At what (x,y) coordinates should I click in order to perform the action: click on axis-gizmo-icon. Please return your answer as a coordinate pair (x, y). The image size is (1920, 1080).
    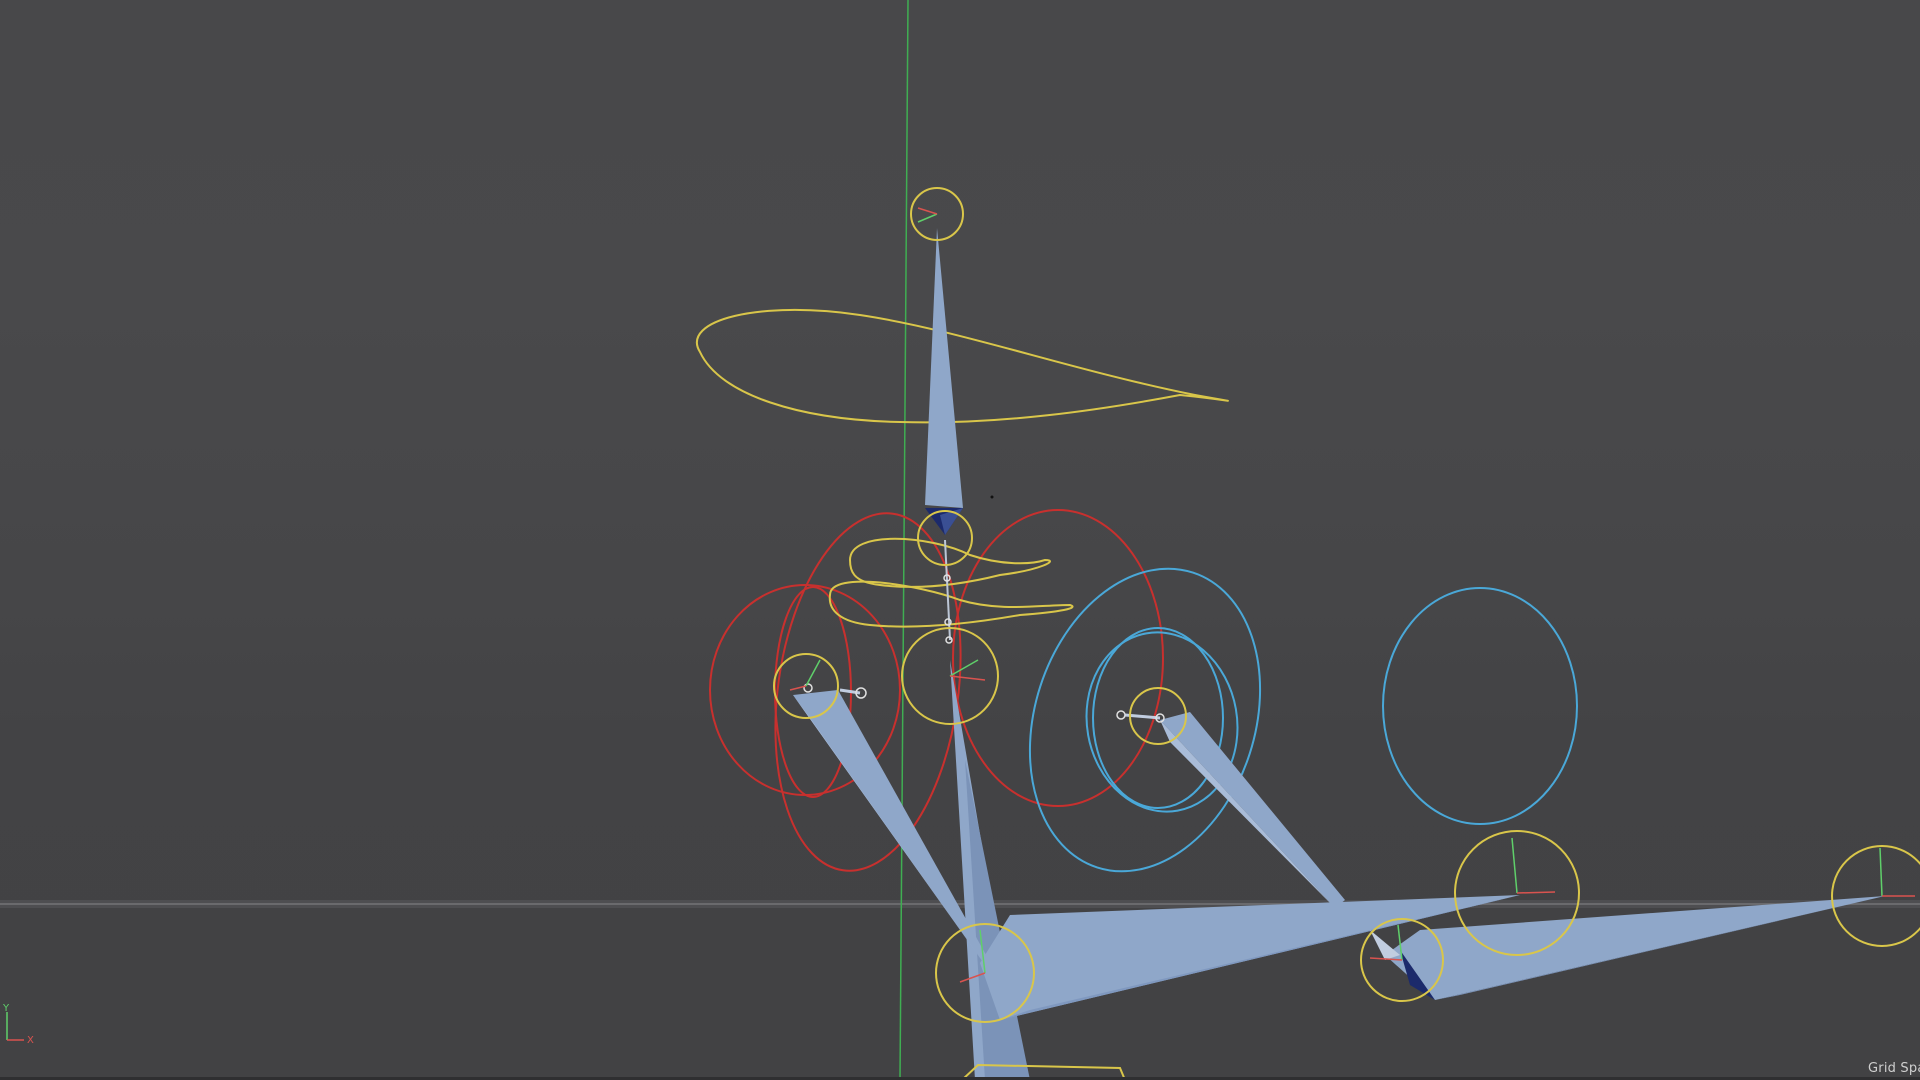
    Looking at the image, I should click on (15, 1026).